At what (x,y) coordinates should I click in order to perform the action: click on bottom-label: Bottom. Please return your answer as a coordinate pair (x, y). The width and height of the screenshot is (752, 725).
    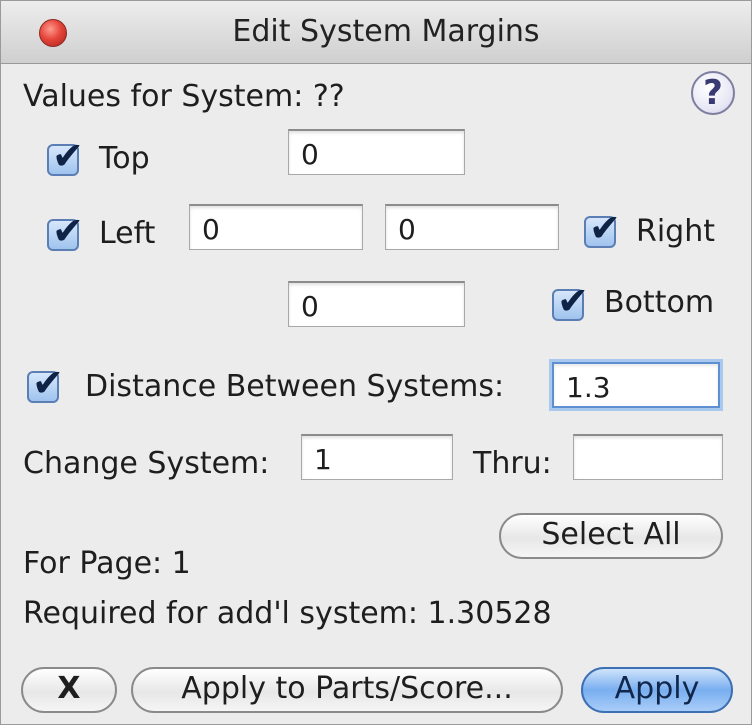
    Looking at the image, I should click on (659, 302).